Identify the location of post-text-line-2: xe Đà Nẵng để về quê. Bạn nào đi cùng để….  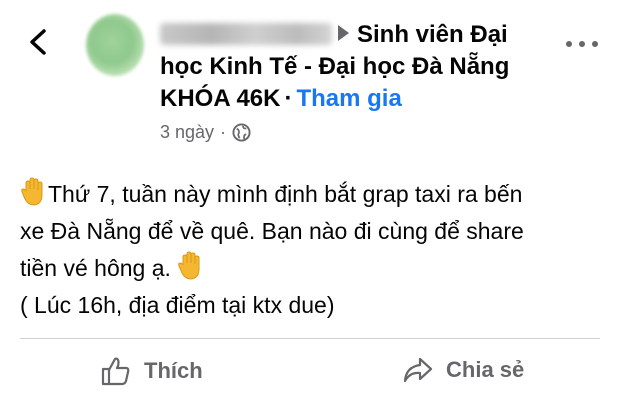
(272, 231).